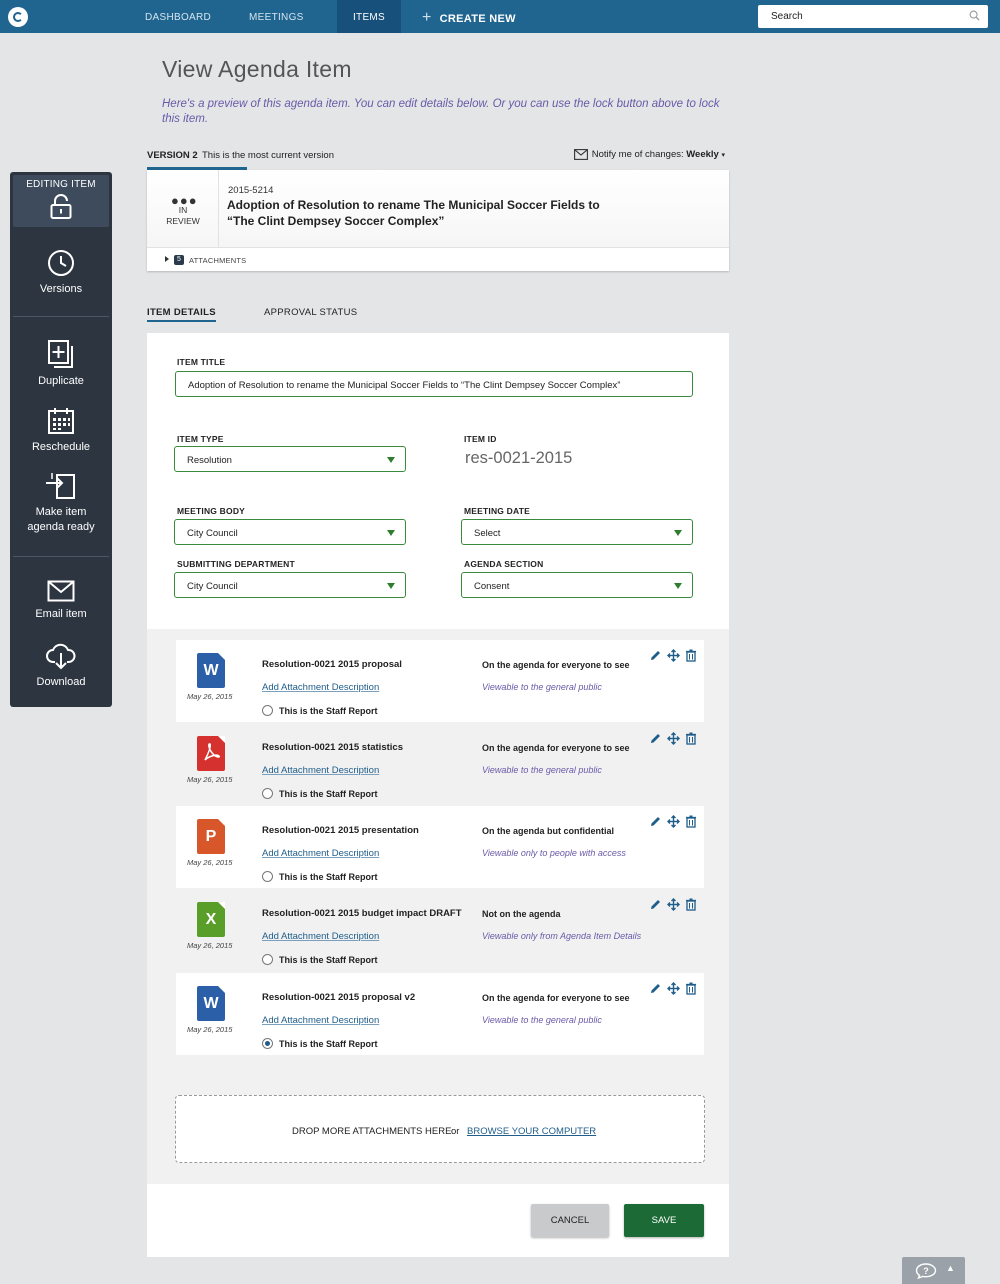 This screenshot has width=1000, height=1284. What do you see at coordinates (328, 877) in the screenshot?
I see `staff-report-label: This is the Staff Report` at bounding box center [328, 877].